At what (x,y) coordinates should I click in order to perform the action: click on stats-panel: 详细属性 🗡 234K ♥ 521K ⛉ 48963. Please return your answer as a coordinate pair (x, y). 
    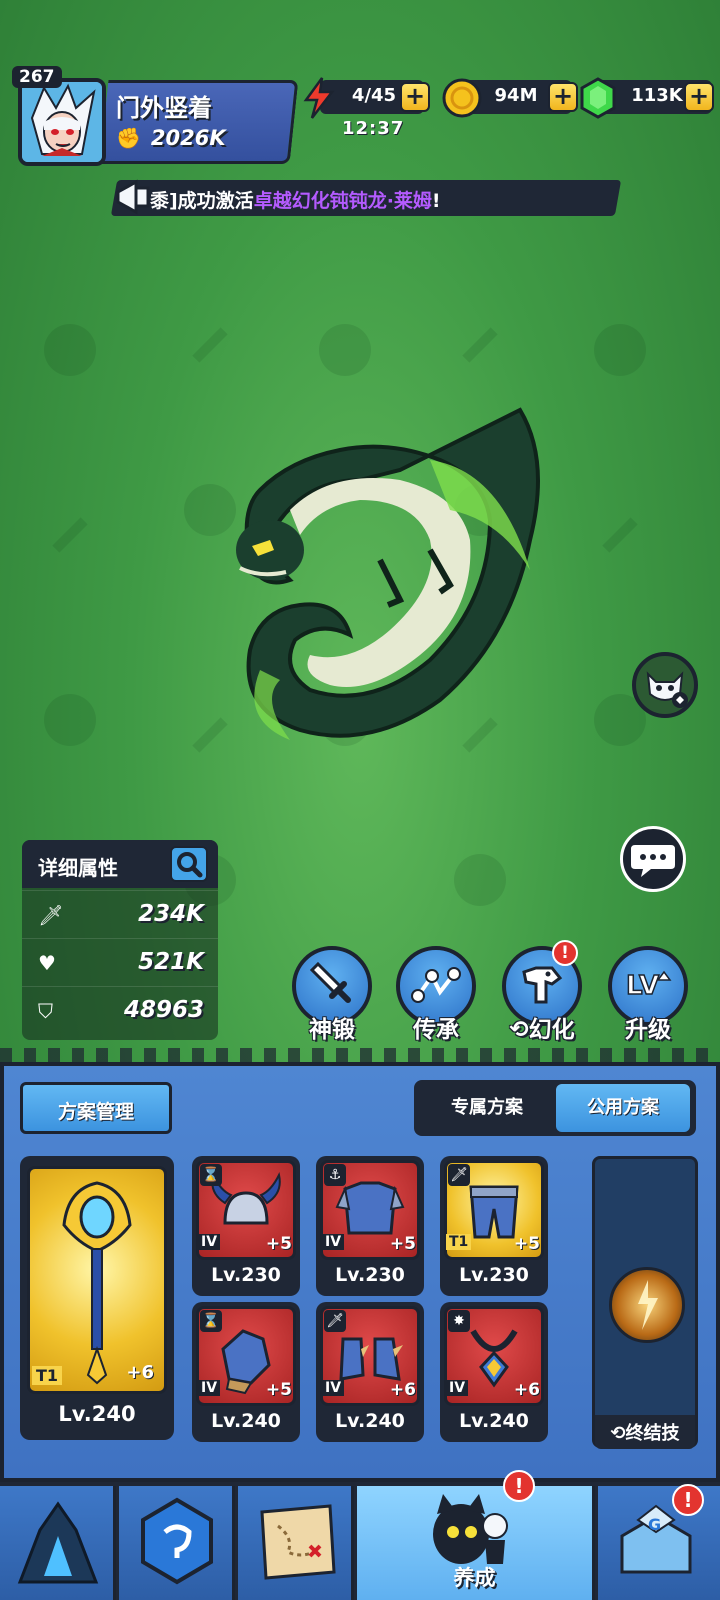
    Looking at the image, I should click on (120, 940).